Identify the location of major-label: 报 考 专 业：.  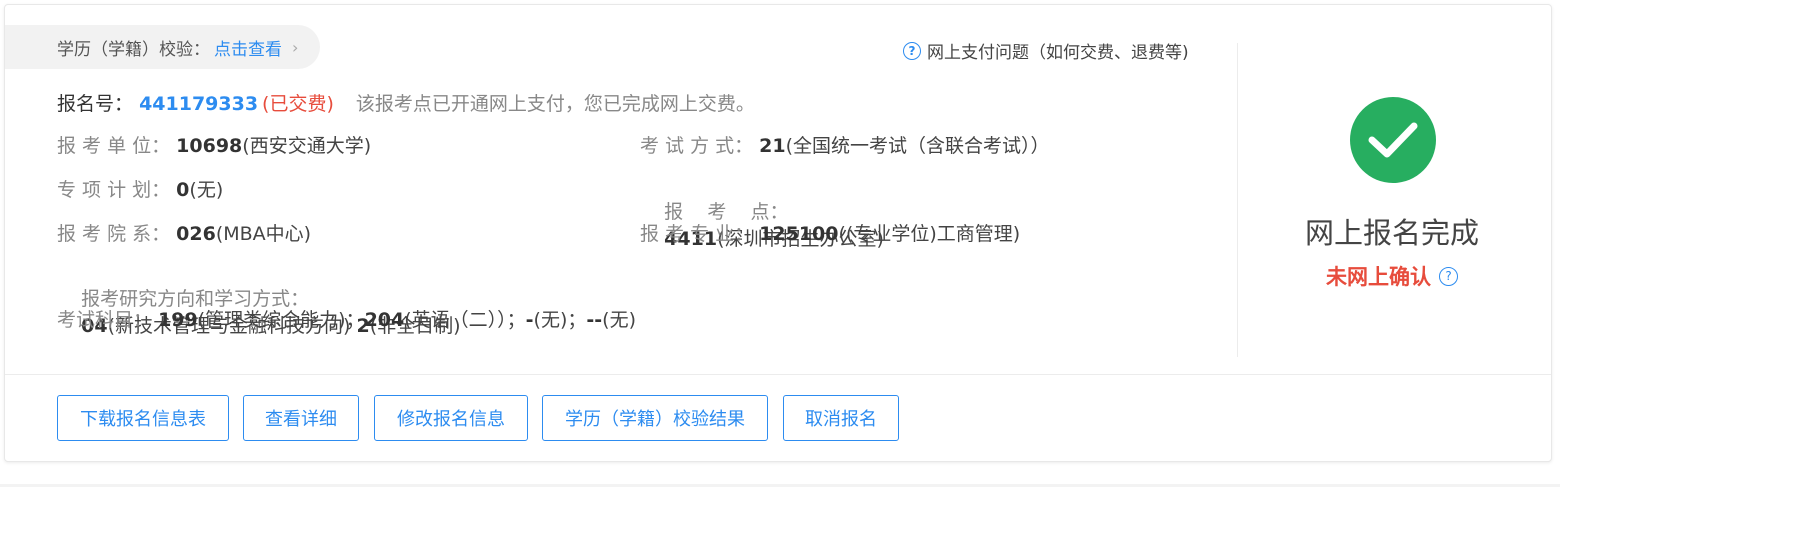
(697, 234).